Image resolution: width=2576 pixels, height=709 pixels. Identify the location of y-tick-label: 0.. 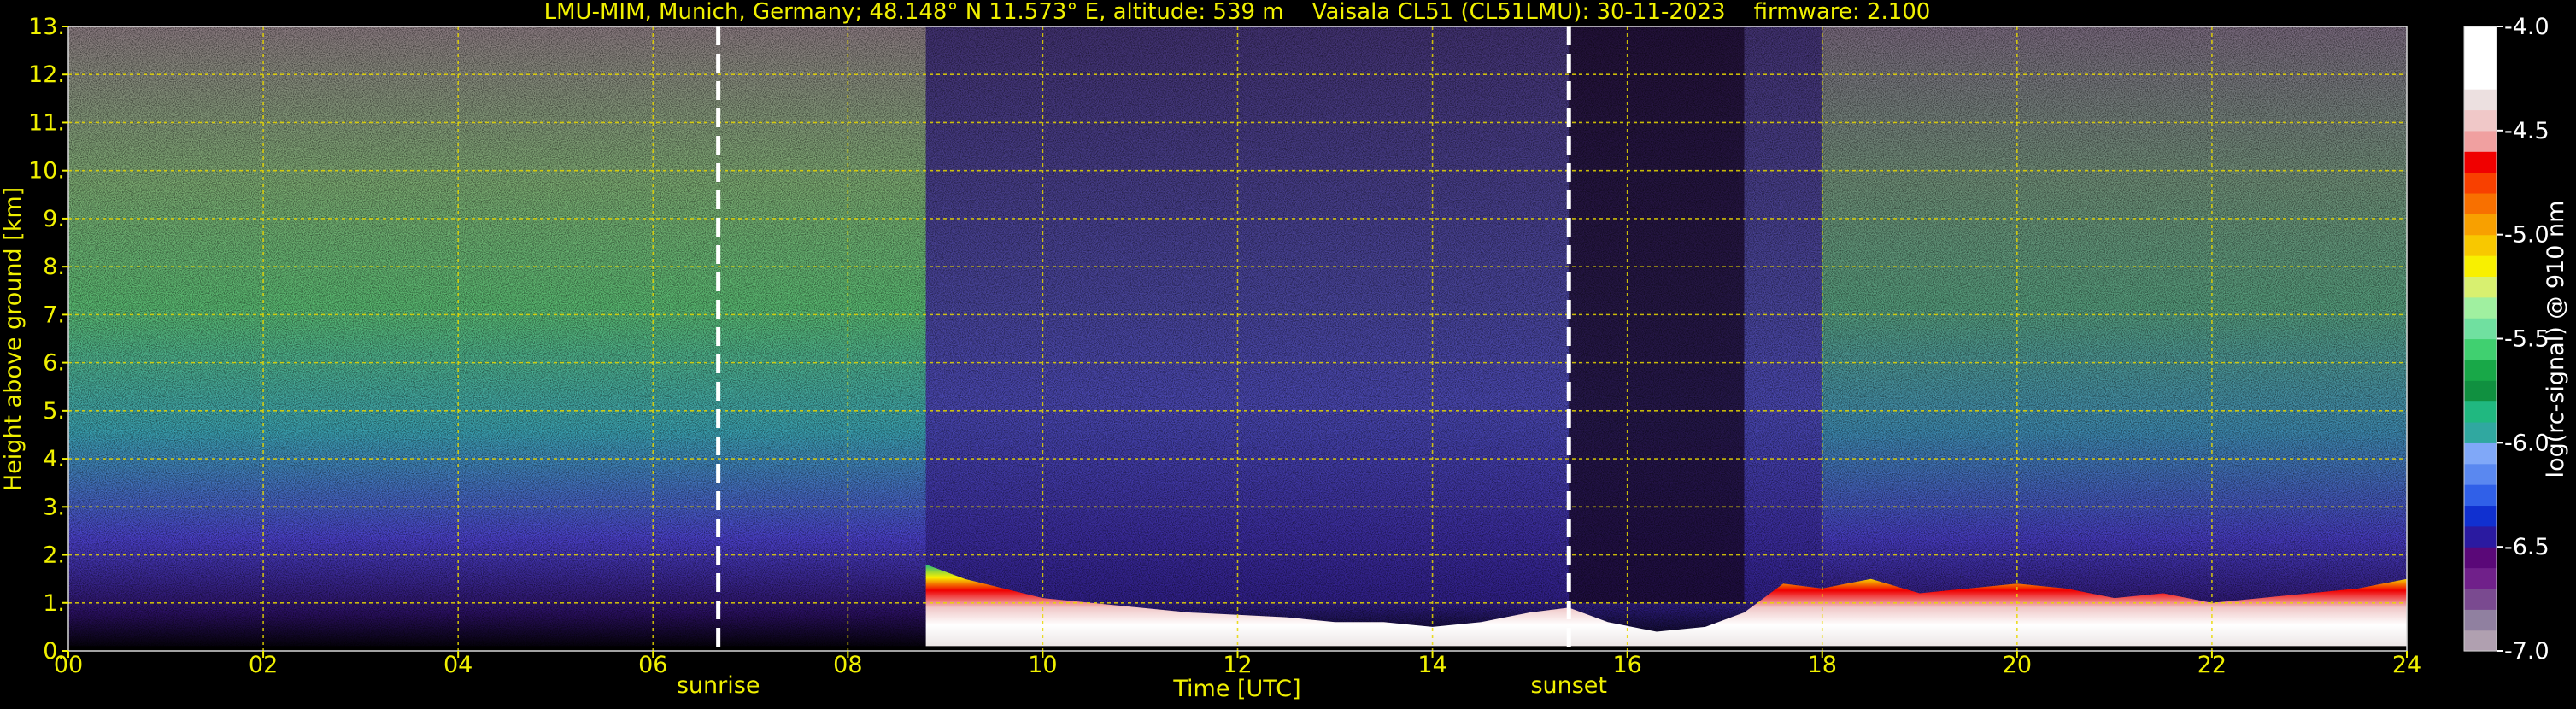
(54, 651).